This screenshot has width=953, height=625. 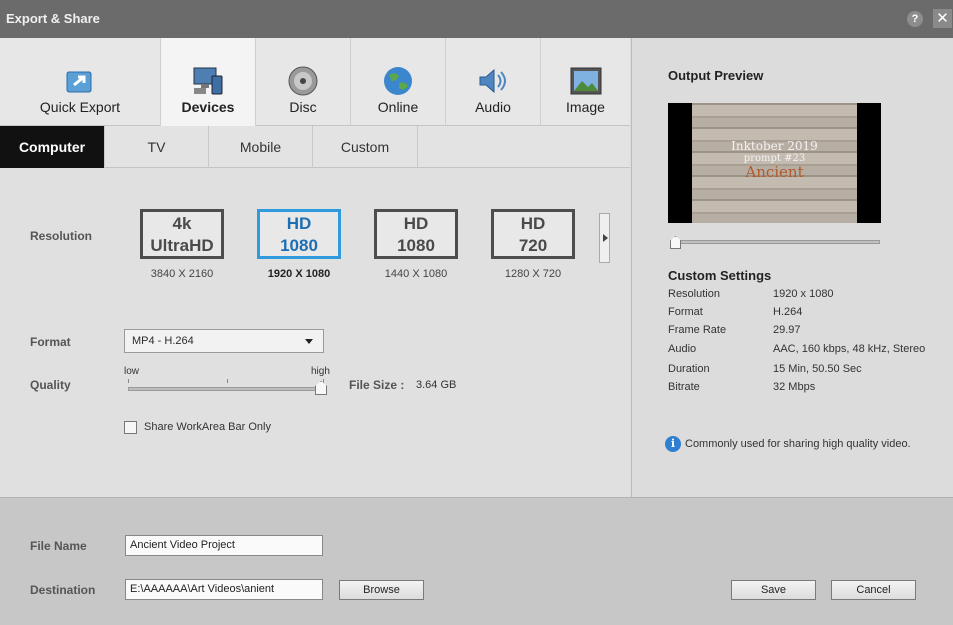 What do you see at coordinates (299, 234) in the screenshot?
I see `resolution-option-1920: HD 1080` at bounding box center [299, 234].